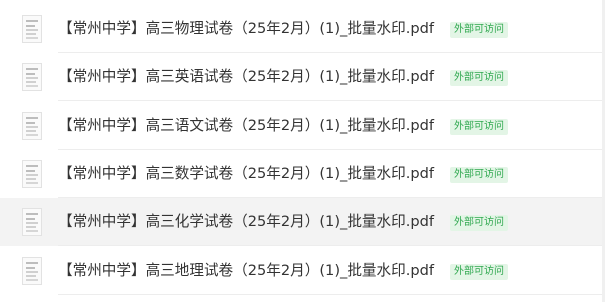 Image resolution: width=605 pixels, height=302 pixels. Describe the element at coordinates (246, 271) in the screenshot. I see `file-name: 【常州中学】高三地理试卷（25年2月）(1)_批量水印.pdf` at that location.